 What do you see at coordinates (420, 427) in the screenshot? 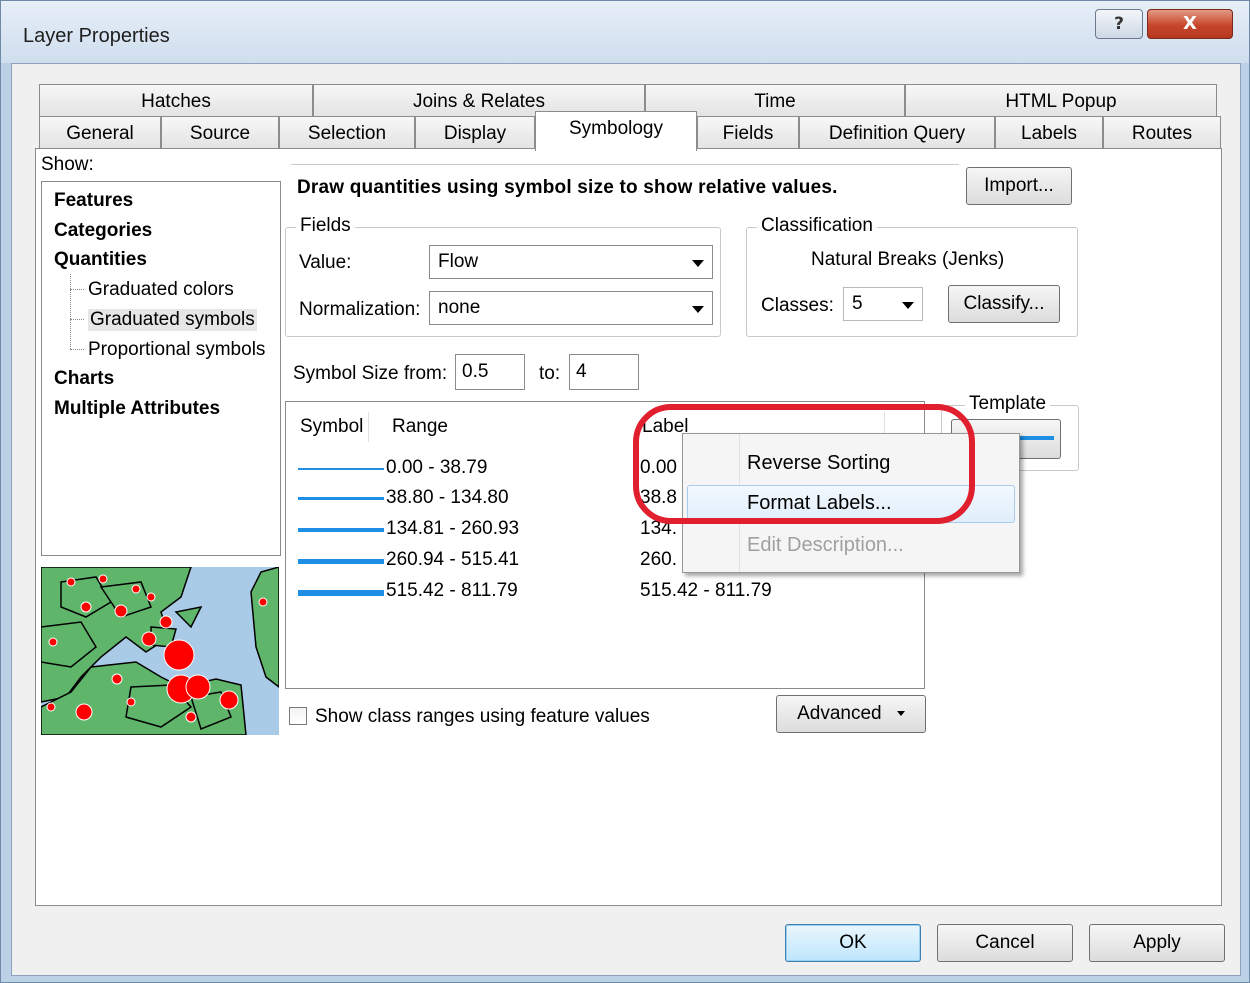
I see `column-header-range: Range` at bounding box center [420, 427].